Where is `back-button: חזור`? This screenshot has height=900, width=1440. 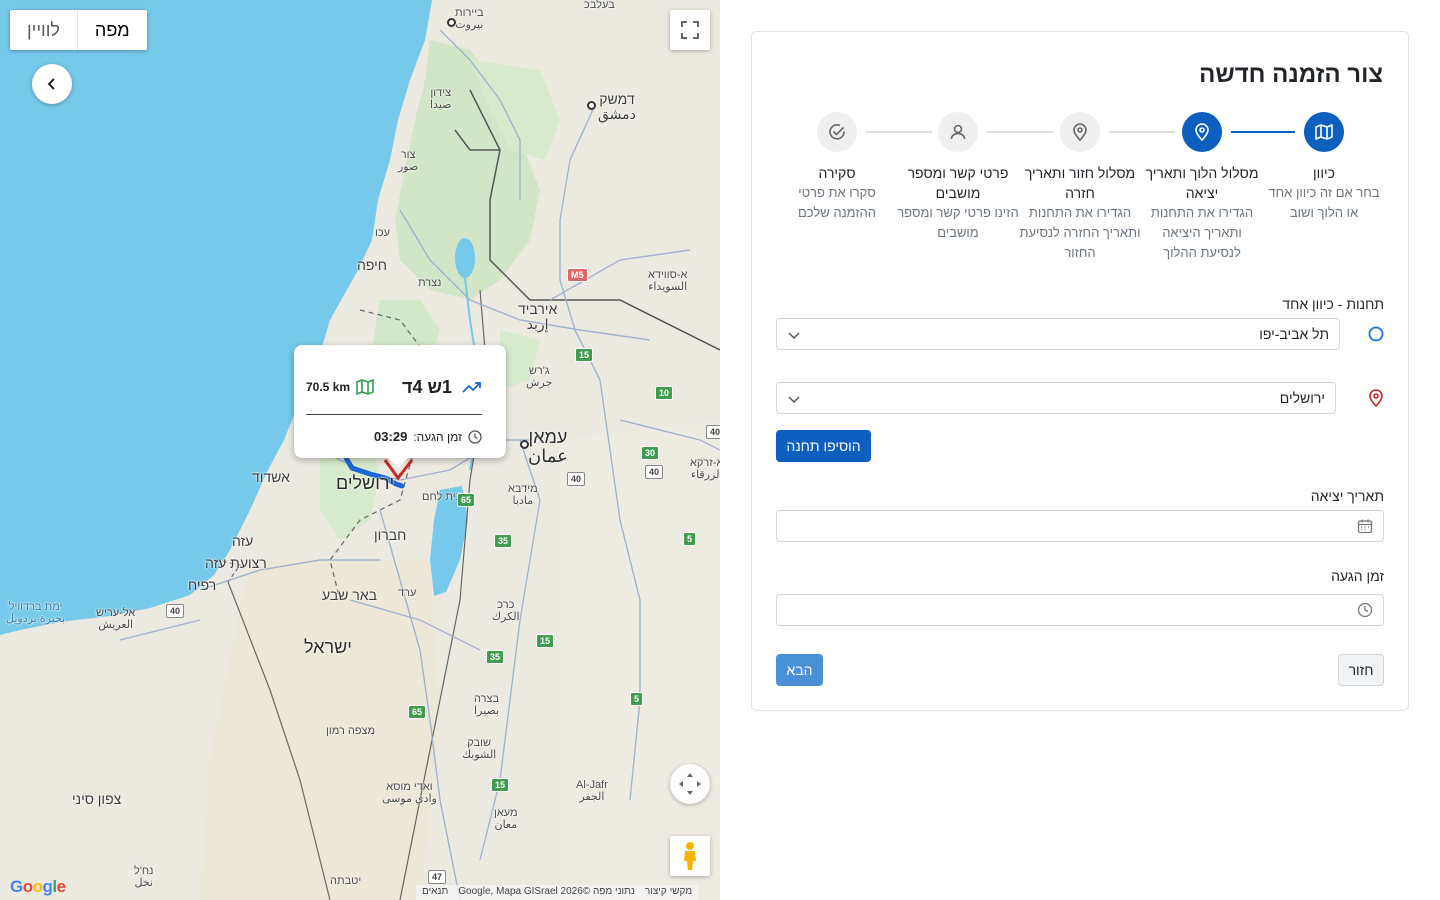
back-button: חזור is located at coordinates (1361, 670).